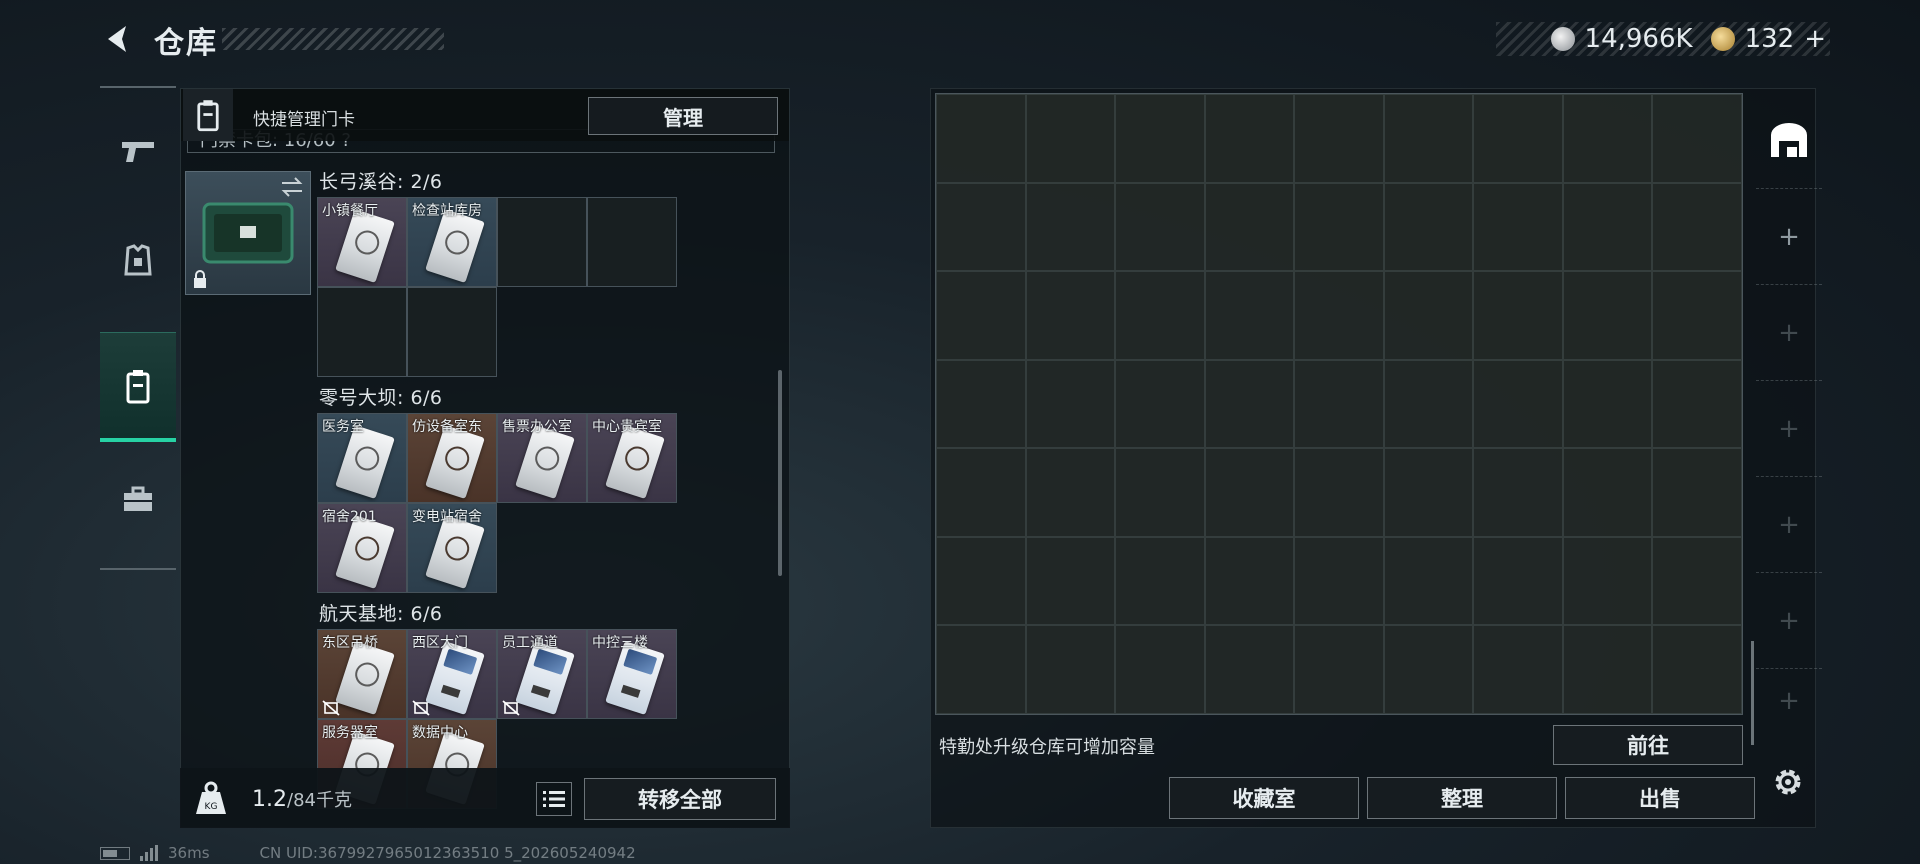  I want to click on settings-button, so click(1788, 782).